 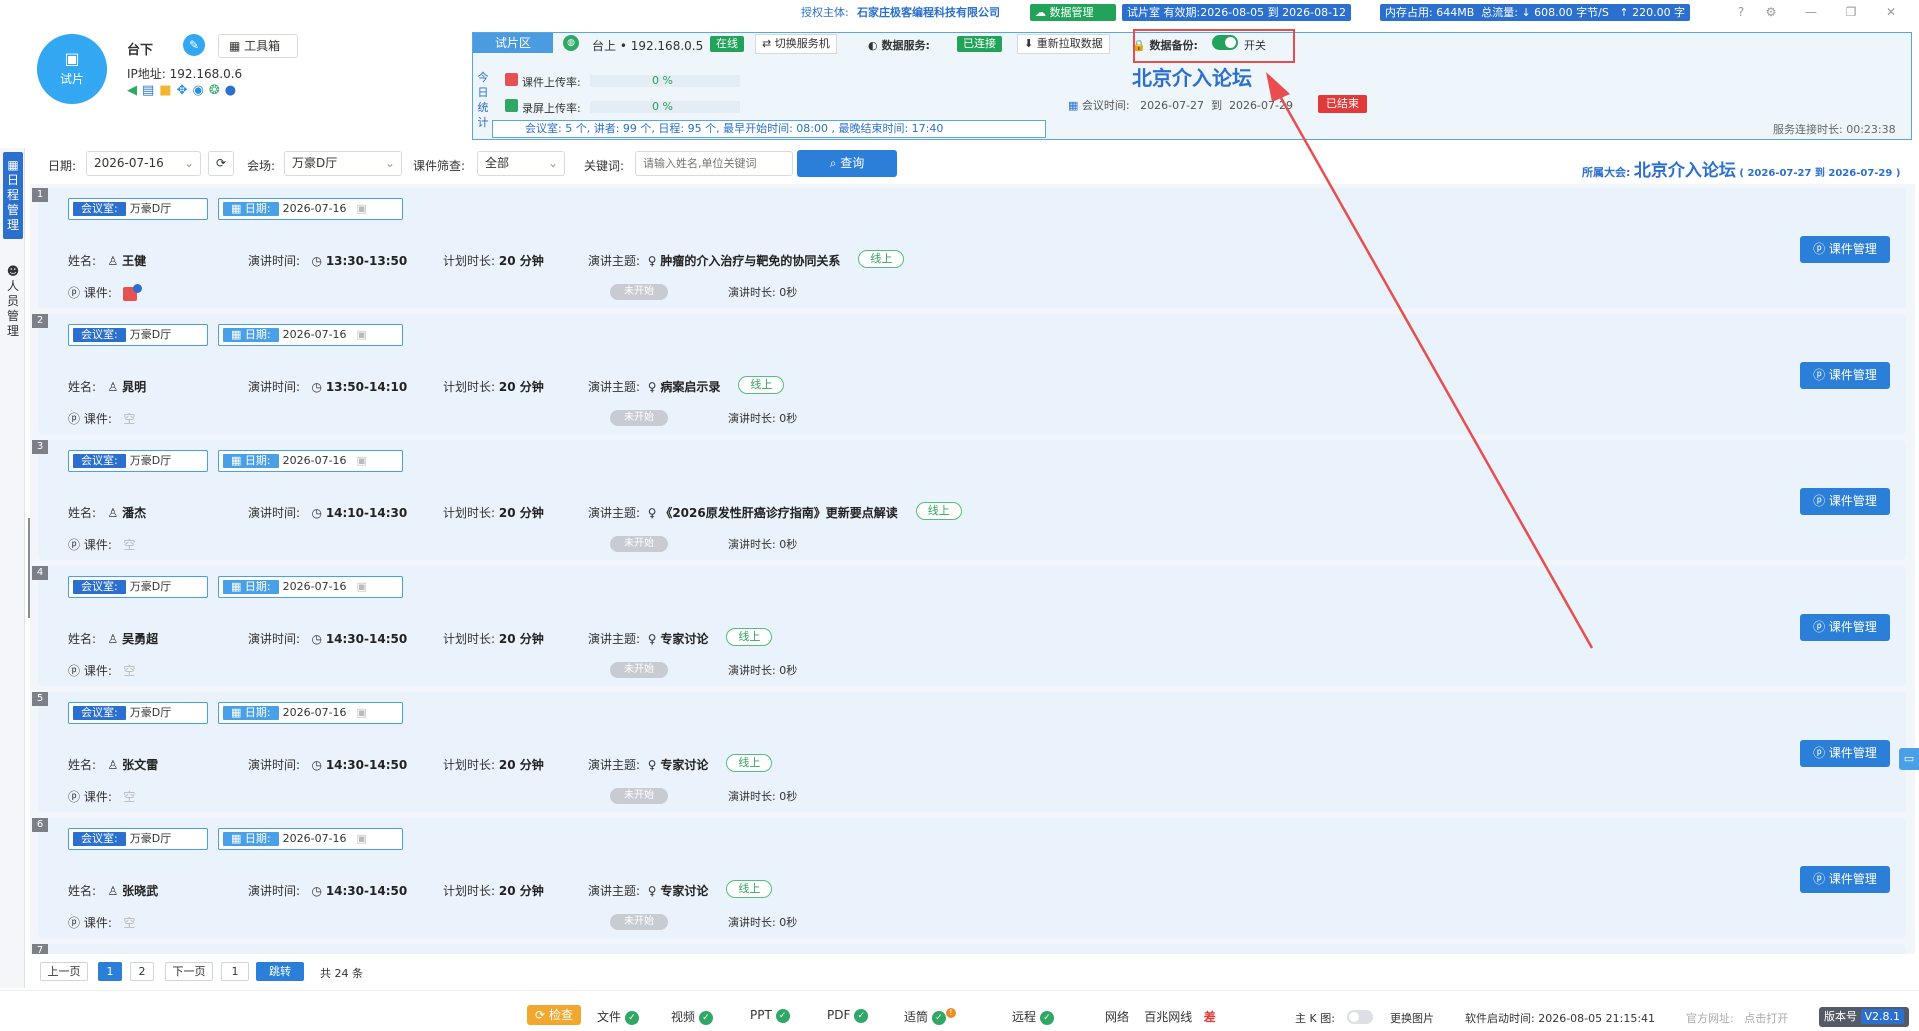 I want to click on plan-field: 计划时长: 20 分钟, so click(x=493, y=764).